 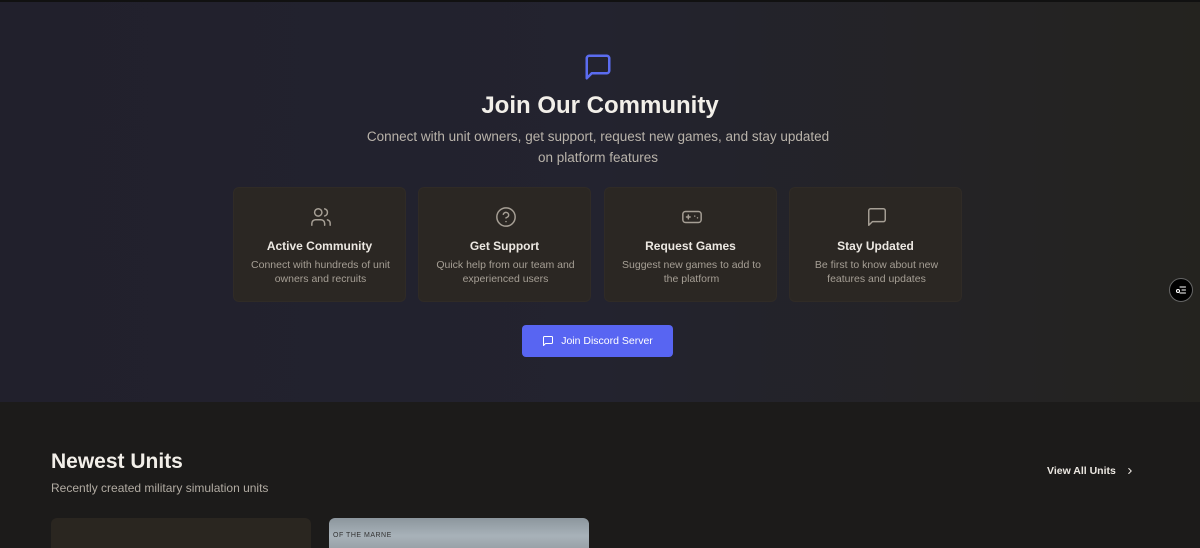 I want to click on newest-units-title: Newest Units, so click(x=117, y=461).